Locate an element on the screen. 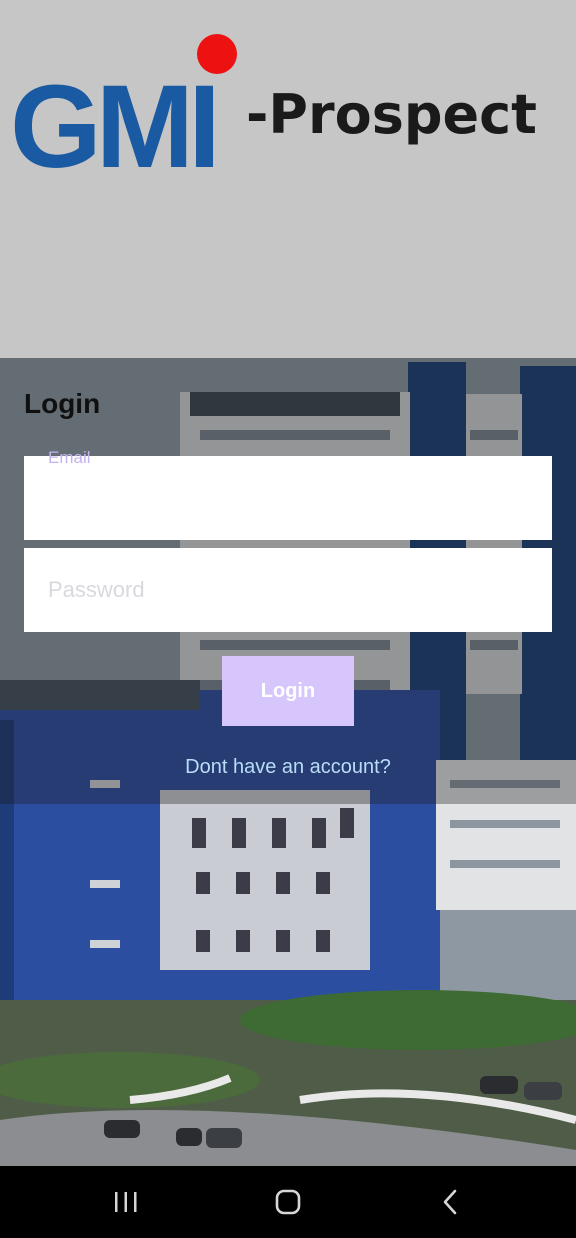  email-field-label: Email is located at coordinates (69, 457).